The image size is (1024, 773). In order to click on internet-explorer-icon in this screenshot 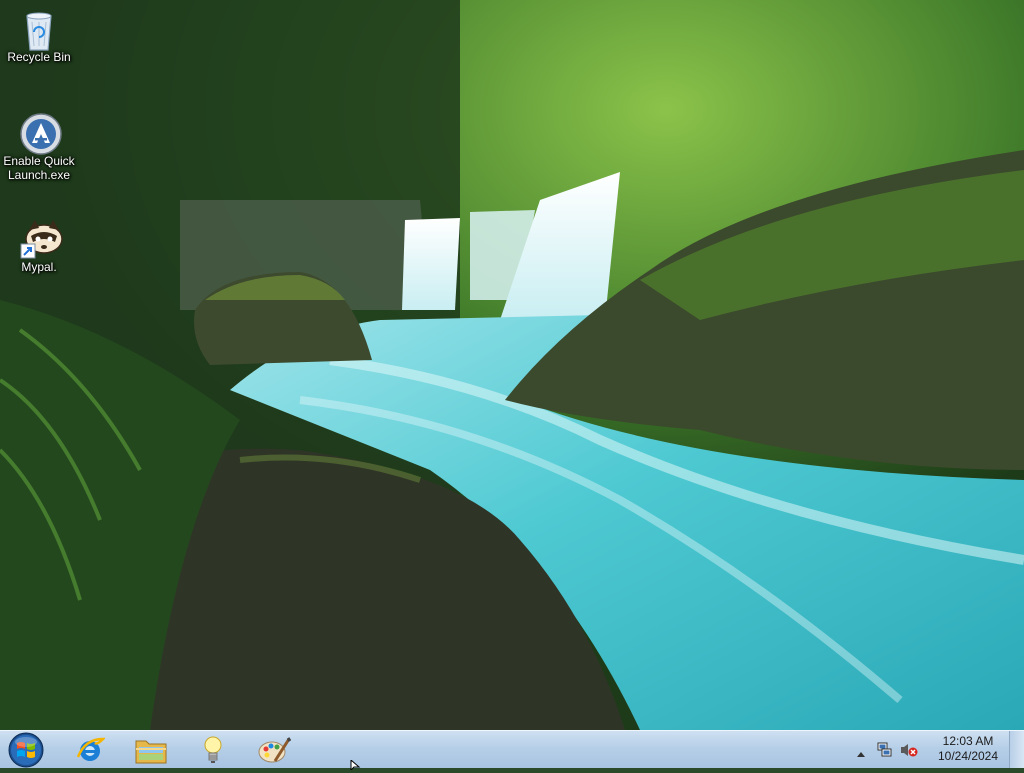, I will do `click(90, 749)`.